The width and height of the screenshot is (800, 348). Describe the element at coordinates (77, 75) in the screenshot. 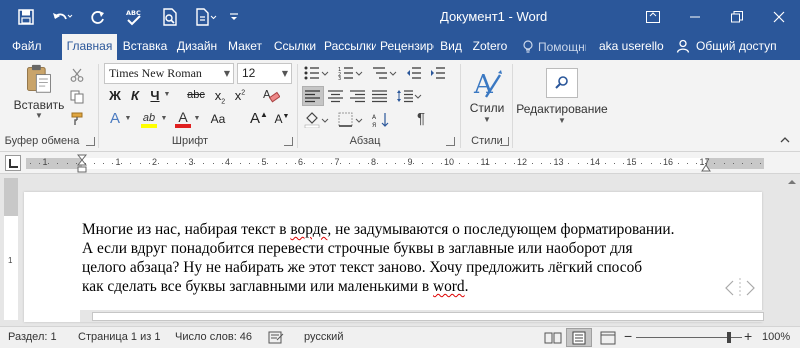

I see `cut-button` at that location.